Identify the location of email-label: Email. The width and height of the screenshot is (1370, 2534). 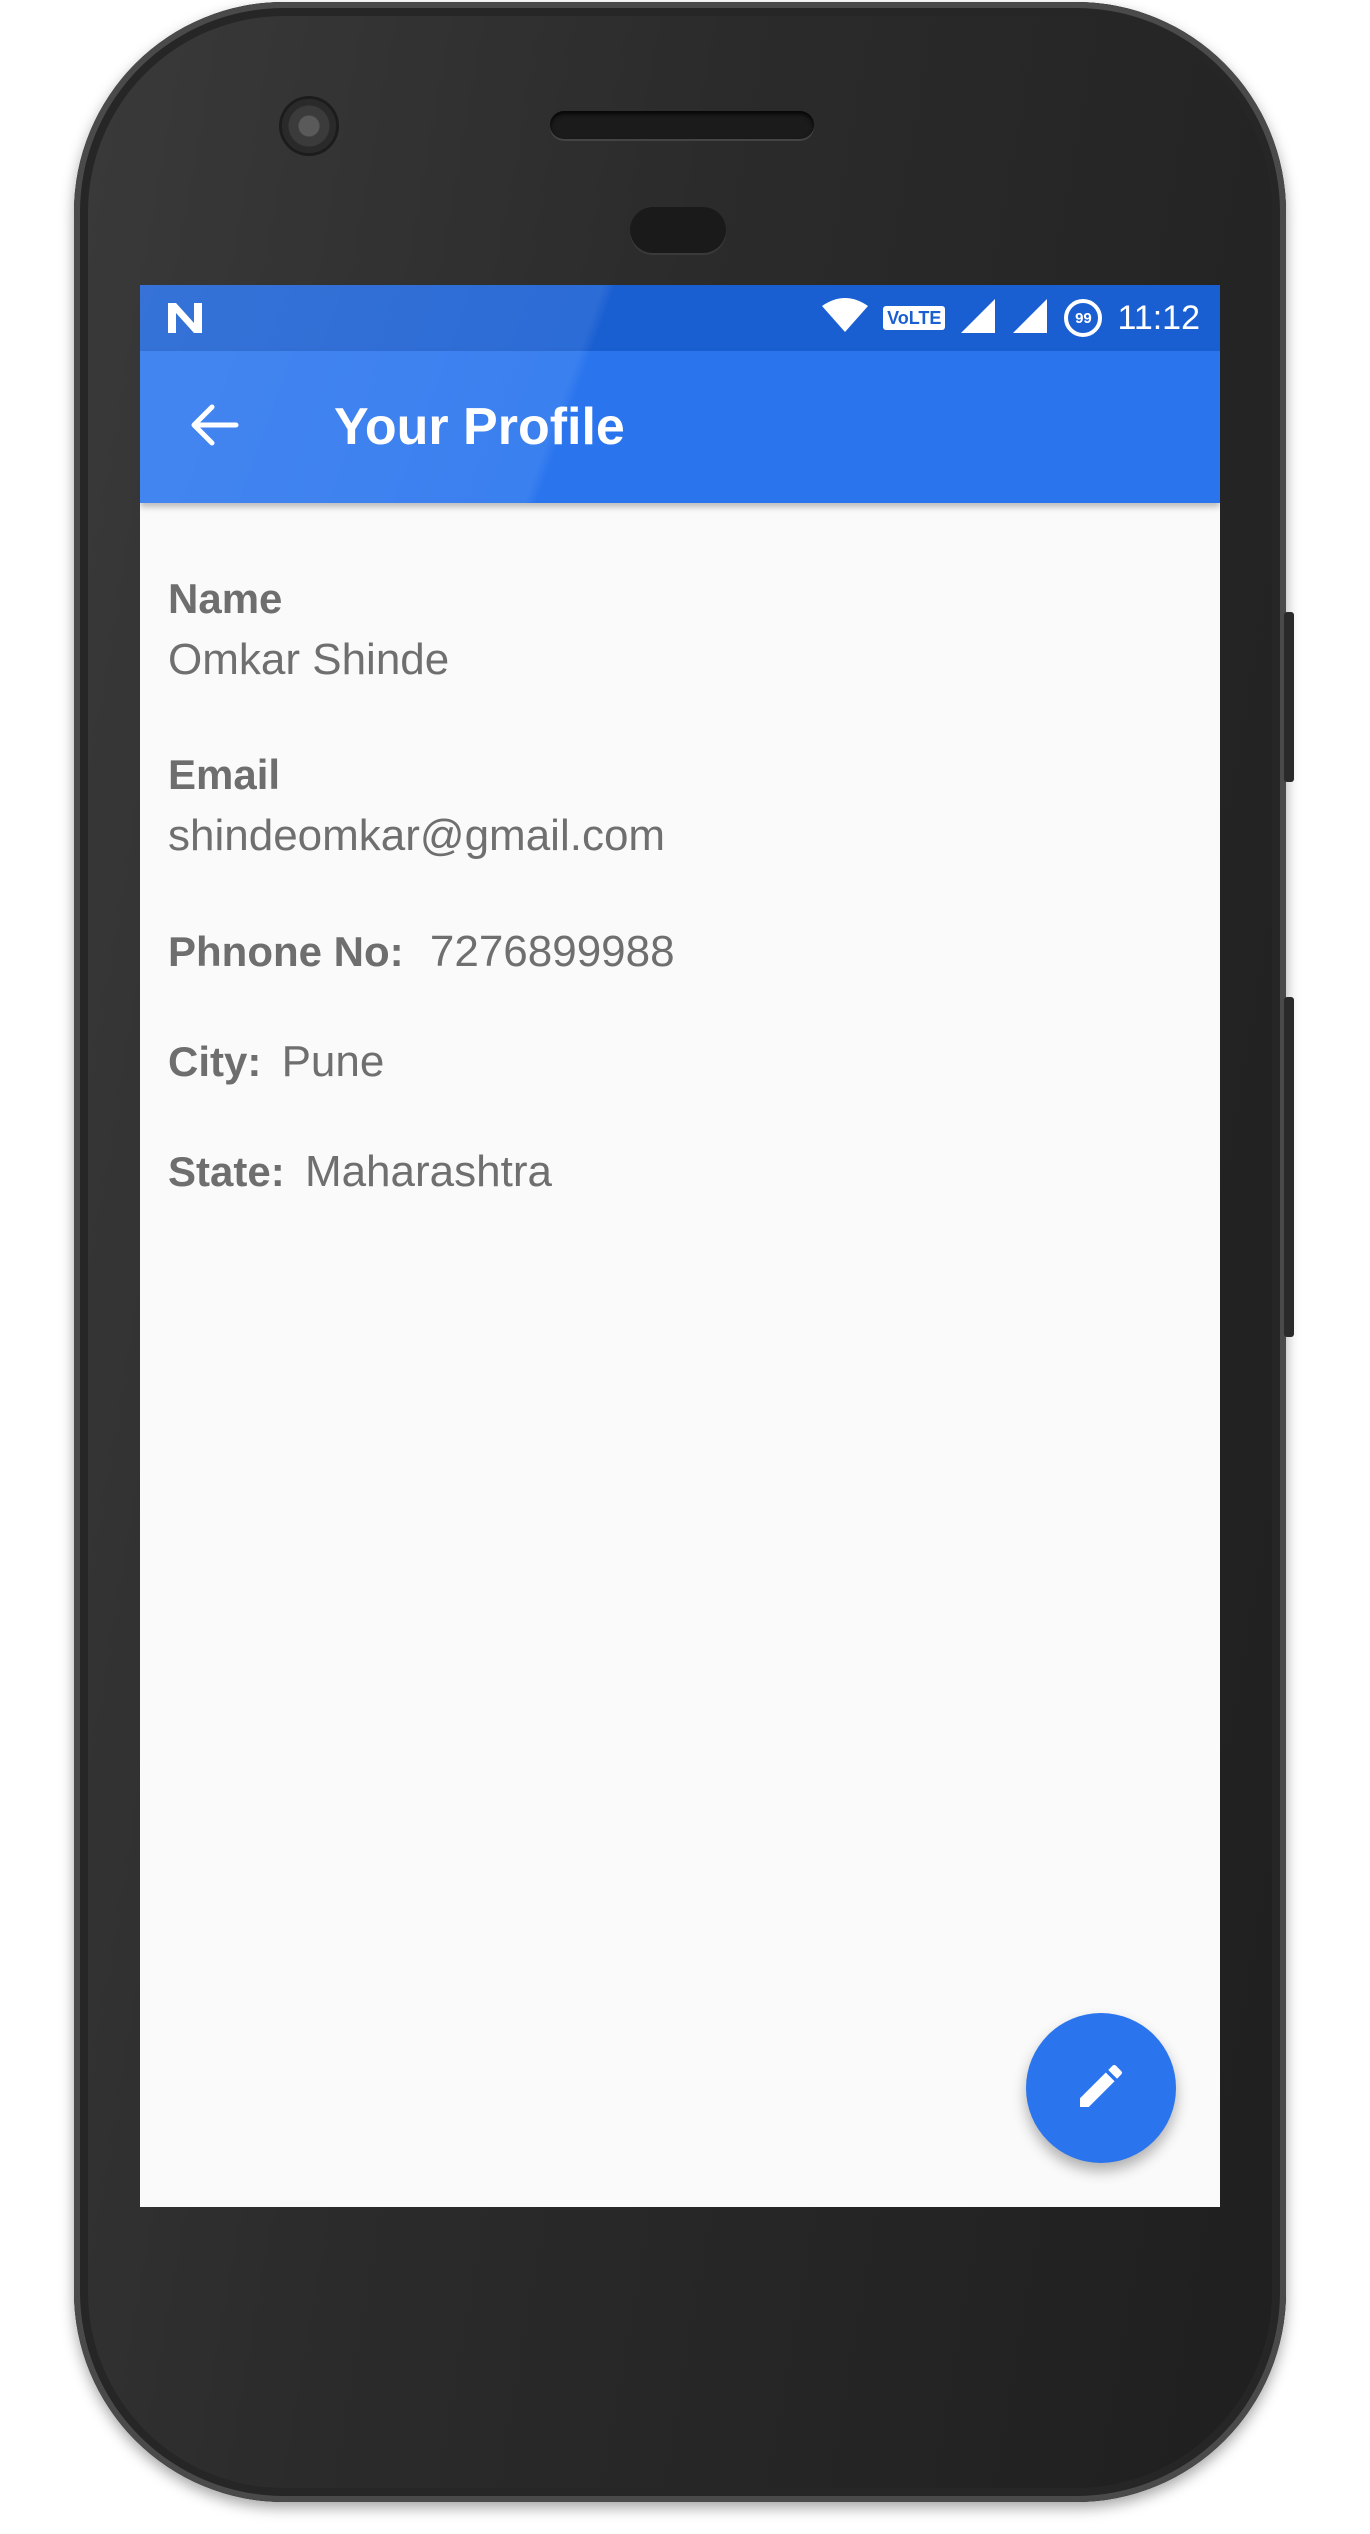
(224, 774).